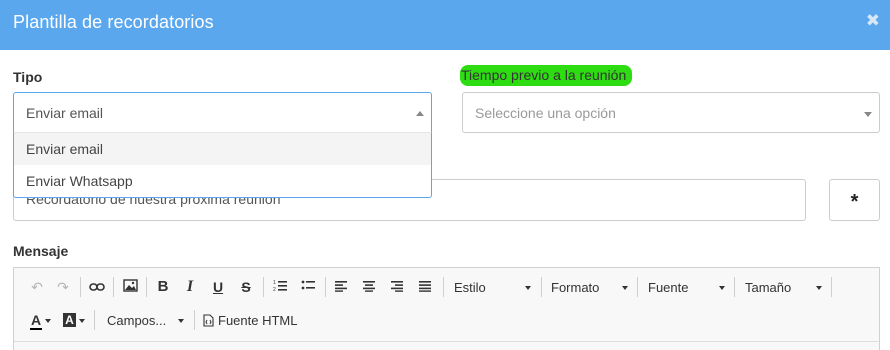 This screenshot has height=350, width=890. What do you see at coordinates (130, 287) in the screenshot?
I see `image-icon` at bounding box center [130, 287].